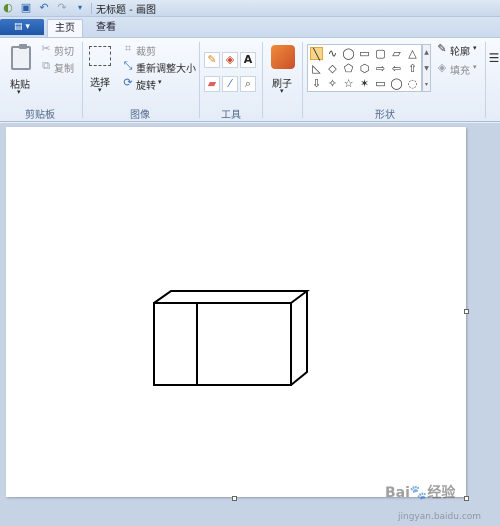  What do you see at coordinates (128, 65) in the screenshot?
I see `resize-icon: ⤡` at bounding box center [128, 65].